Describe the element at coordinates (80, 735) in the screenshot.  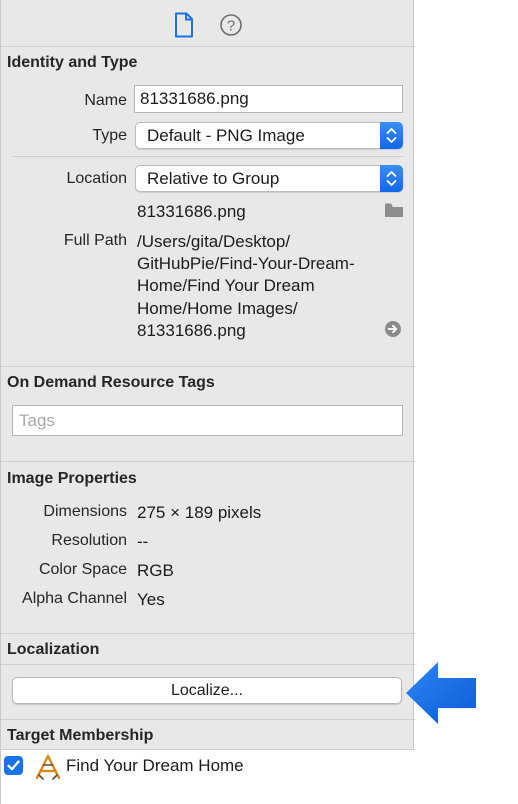
I see `target-membership-section-title: Target Membership` at that location.